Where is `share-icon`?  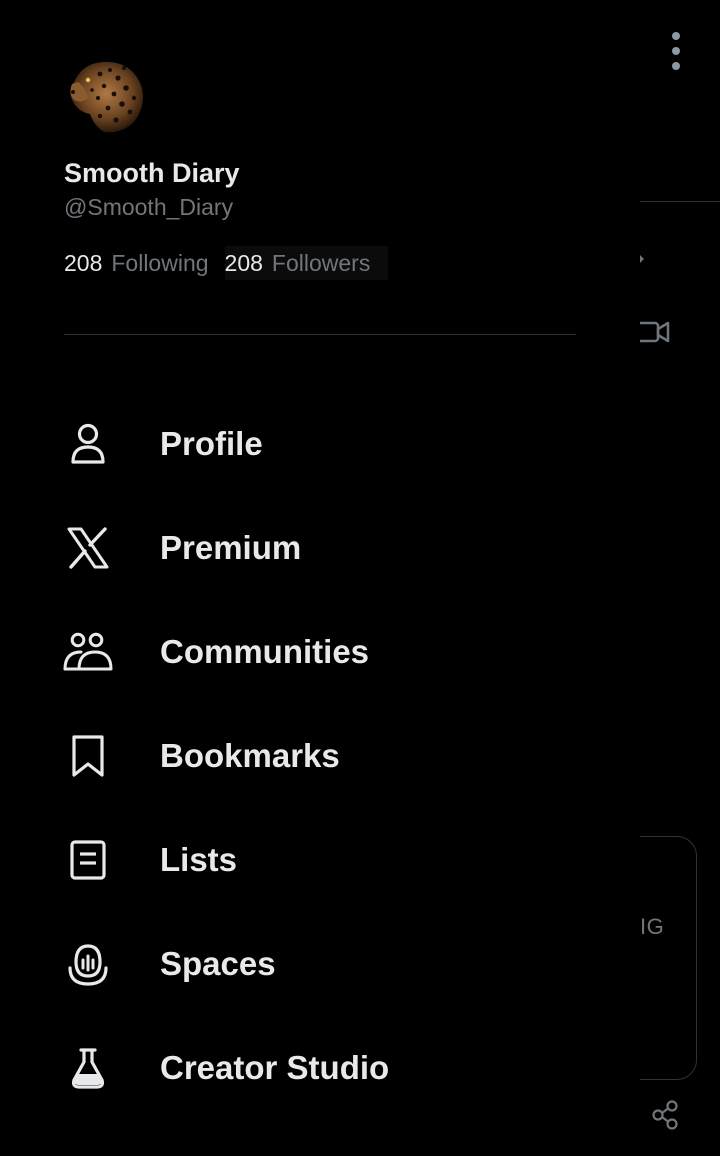
share-icon is located at coordinates (666, 1115).